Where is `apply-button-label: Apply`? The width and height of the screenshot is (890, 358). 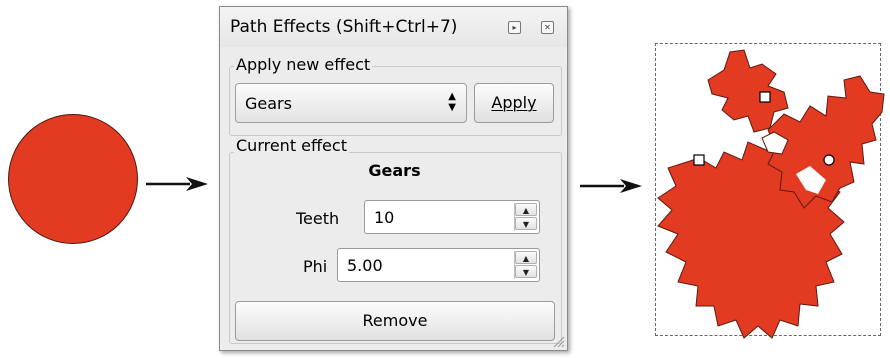 apply-button-label: Apply is located at coordinates (514, 102).